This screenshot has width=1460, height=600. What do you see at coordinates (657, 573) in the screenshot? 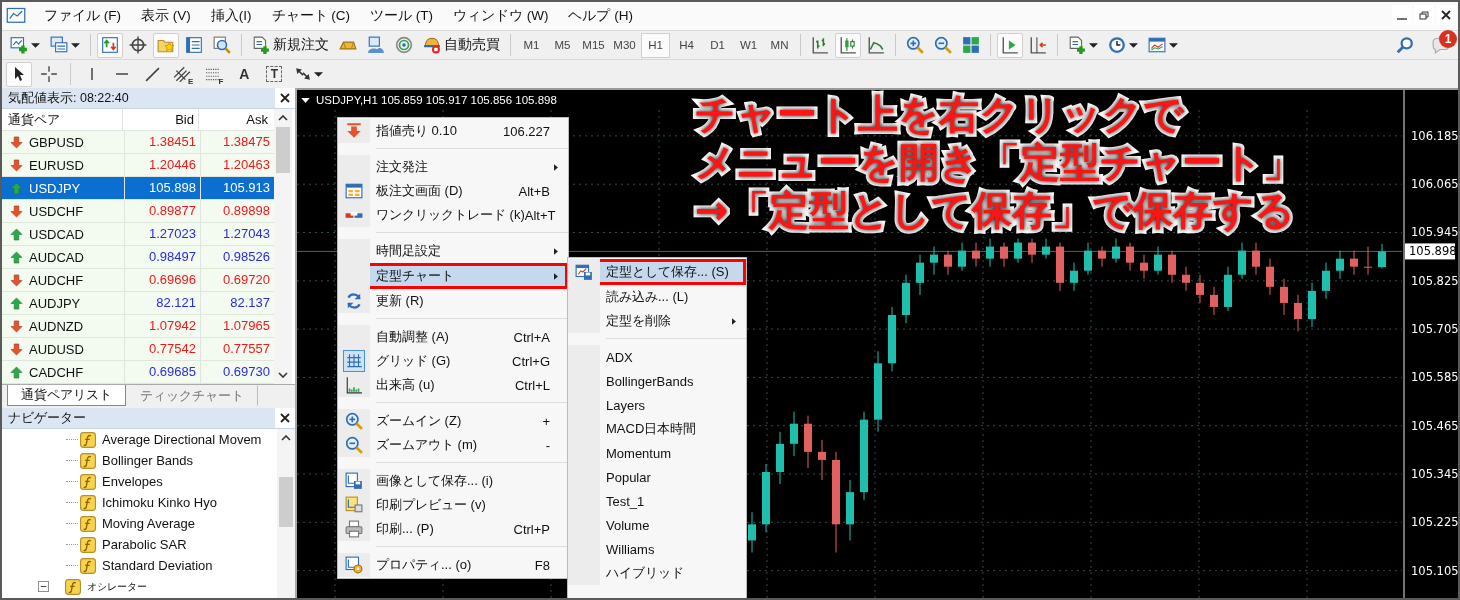
I see `menu-item: ハイブリッド` at bounding box center [657, 573].